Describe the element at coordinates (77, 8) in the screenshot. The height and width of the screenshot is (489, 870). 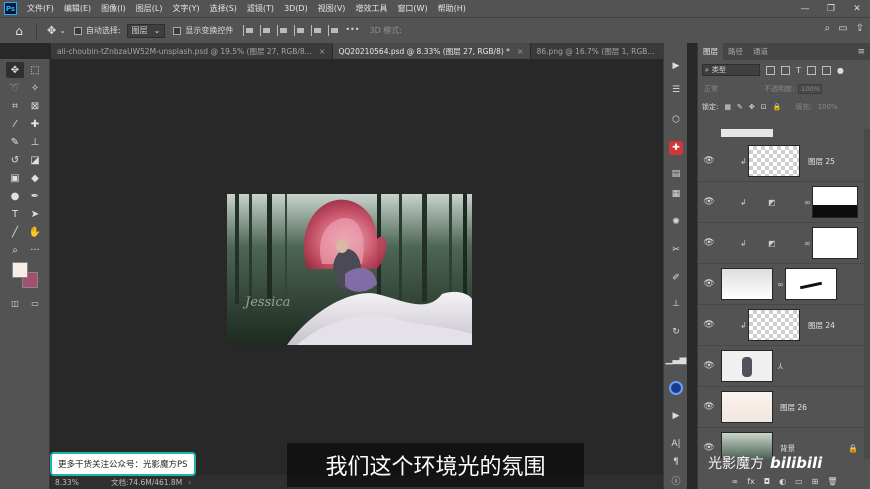
I see `menu-edit: 编辑(E)` at that location.